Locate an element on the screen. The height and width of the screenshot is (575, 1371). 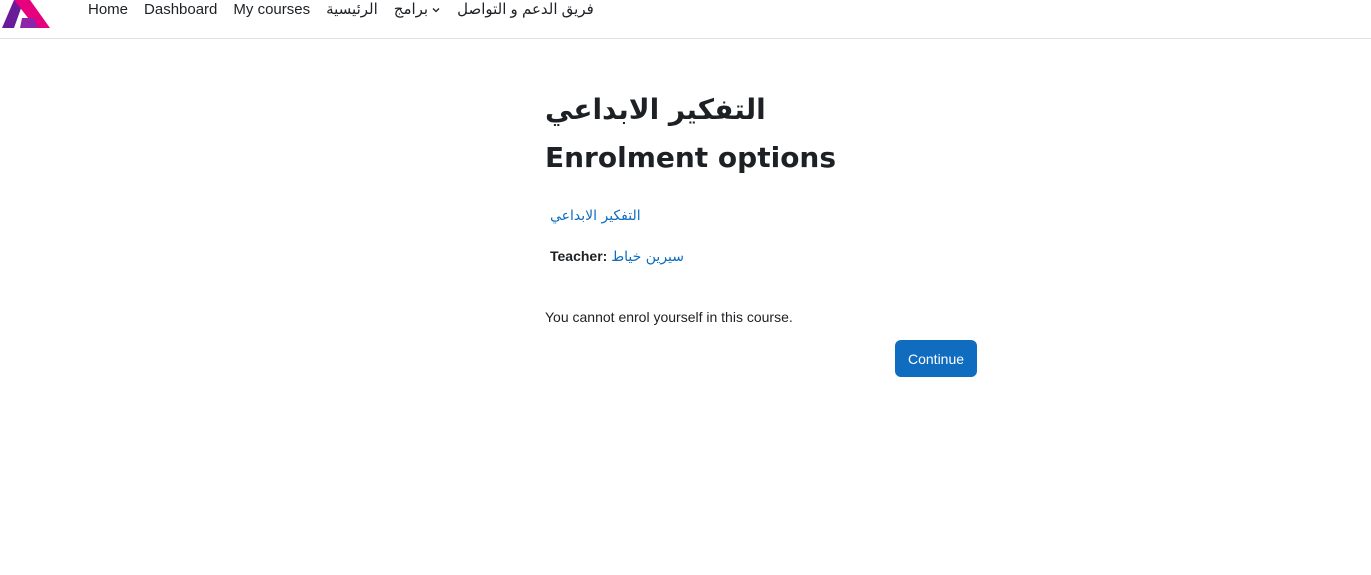
teacher-name-link: سيرين خياط is located at coordinates (647, 257).